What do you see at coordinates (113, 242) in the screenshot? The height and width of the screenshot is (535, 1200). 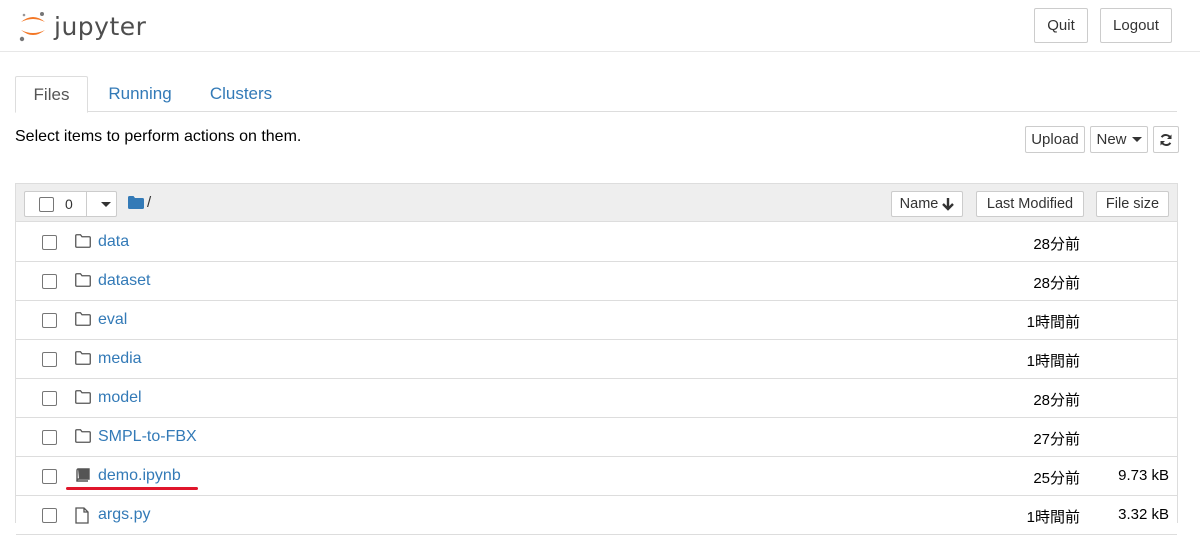 I see `file-link: data` at bounding box center [113, 242].